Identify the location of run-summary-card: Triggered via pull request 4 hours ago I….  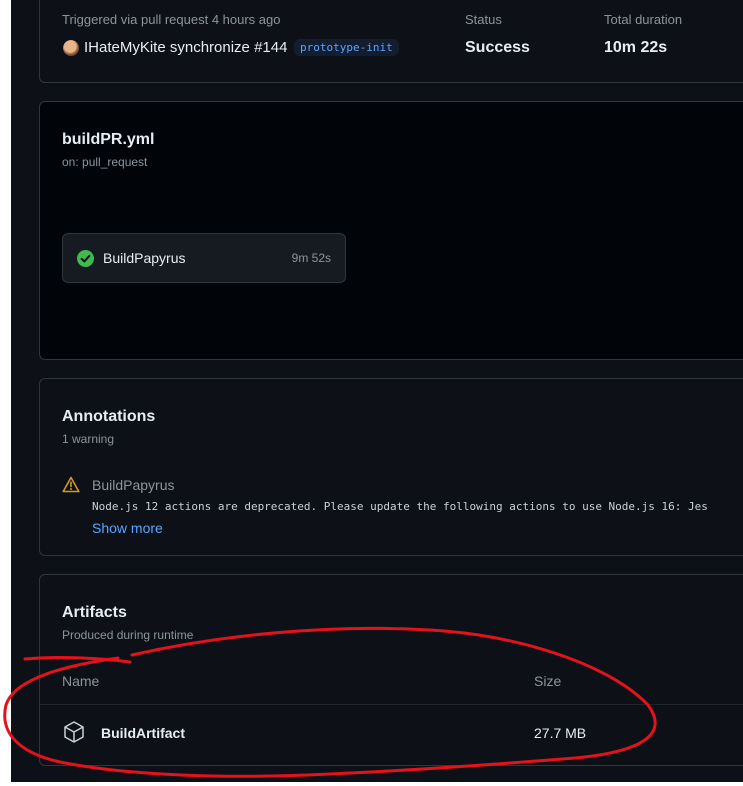
(391, 41).